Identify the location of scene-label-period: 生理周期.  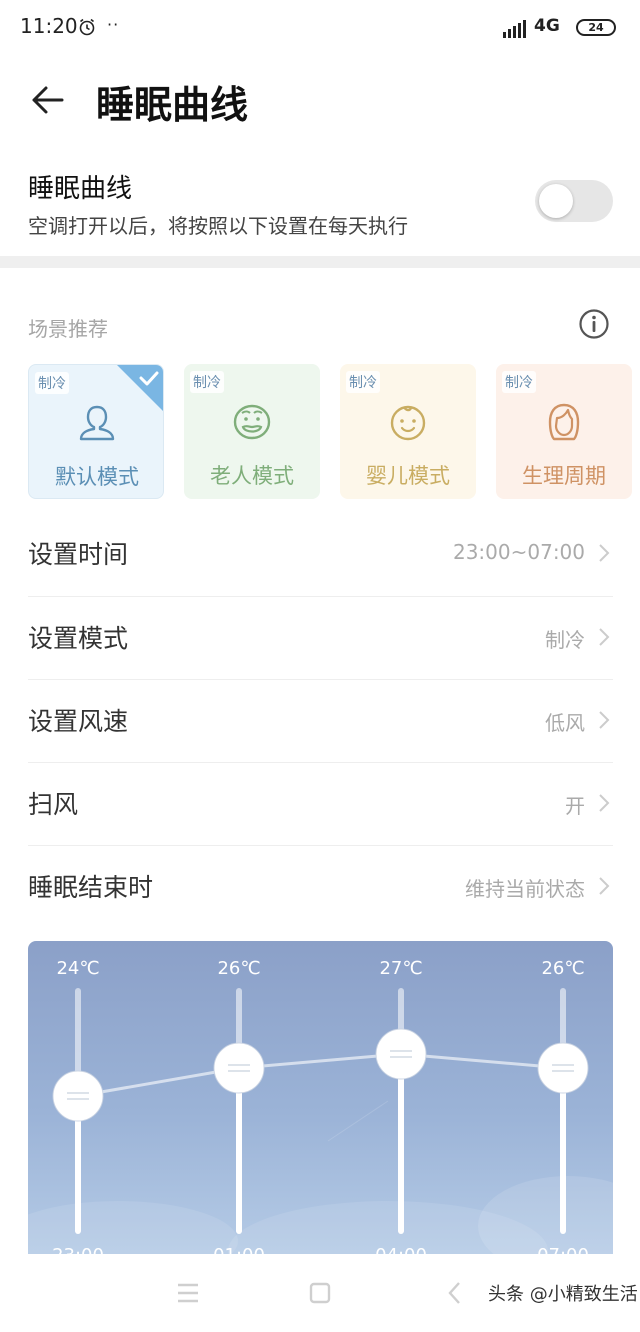
(564, 476).